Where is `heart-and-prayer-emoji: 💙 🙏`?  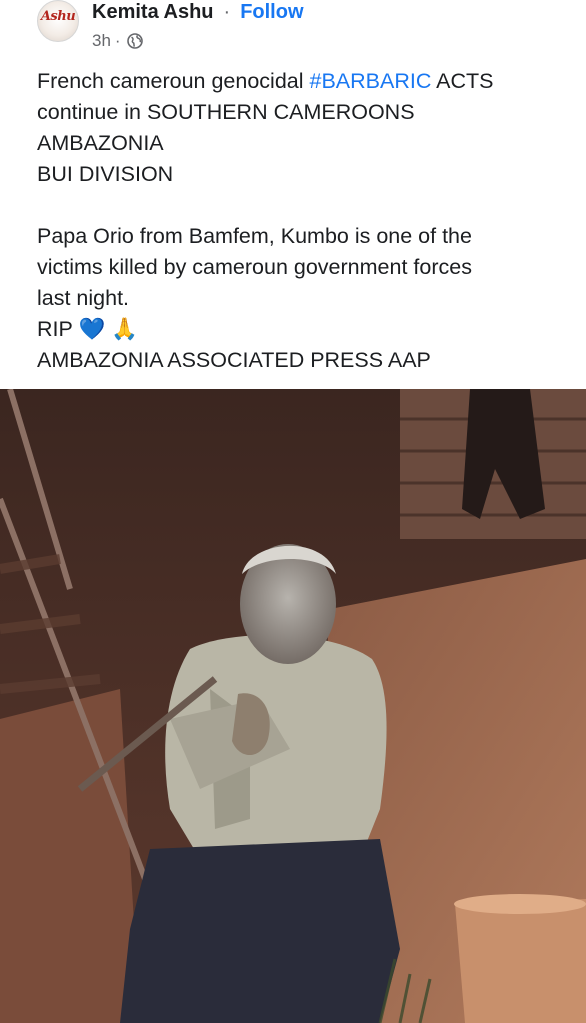
heart-and-prayer-emoji: 💙 🙏 is located at coordinates (108, 329).